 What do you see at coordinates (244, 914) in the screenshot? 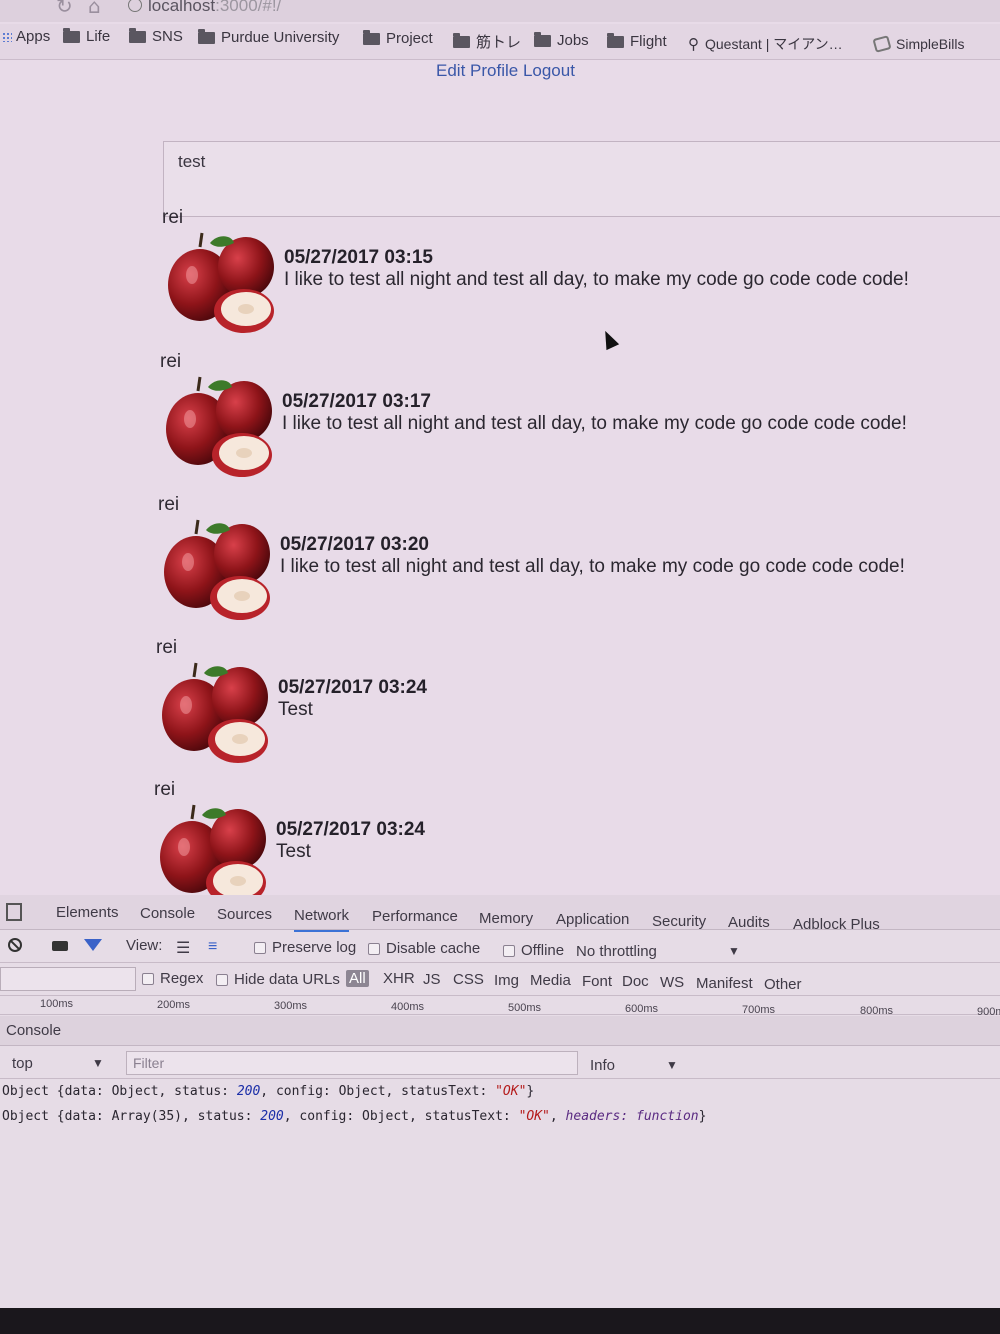
I see `tab-sources: Sources` at bounding box center [244, 914].